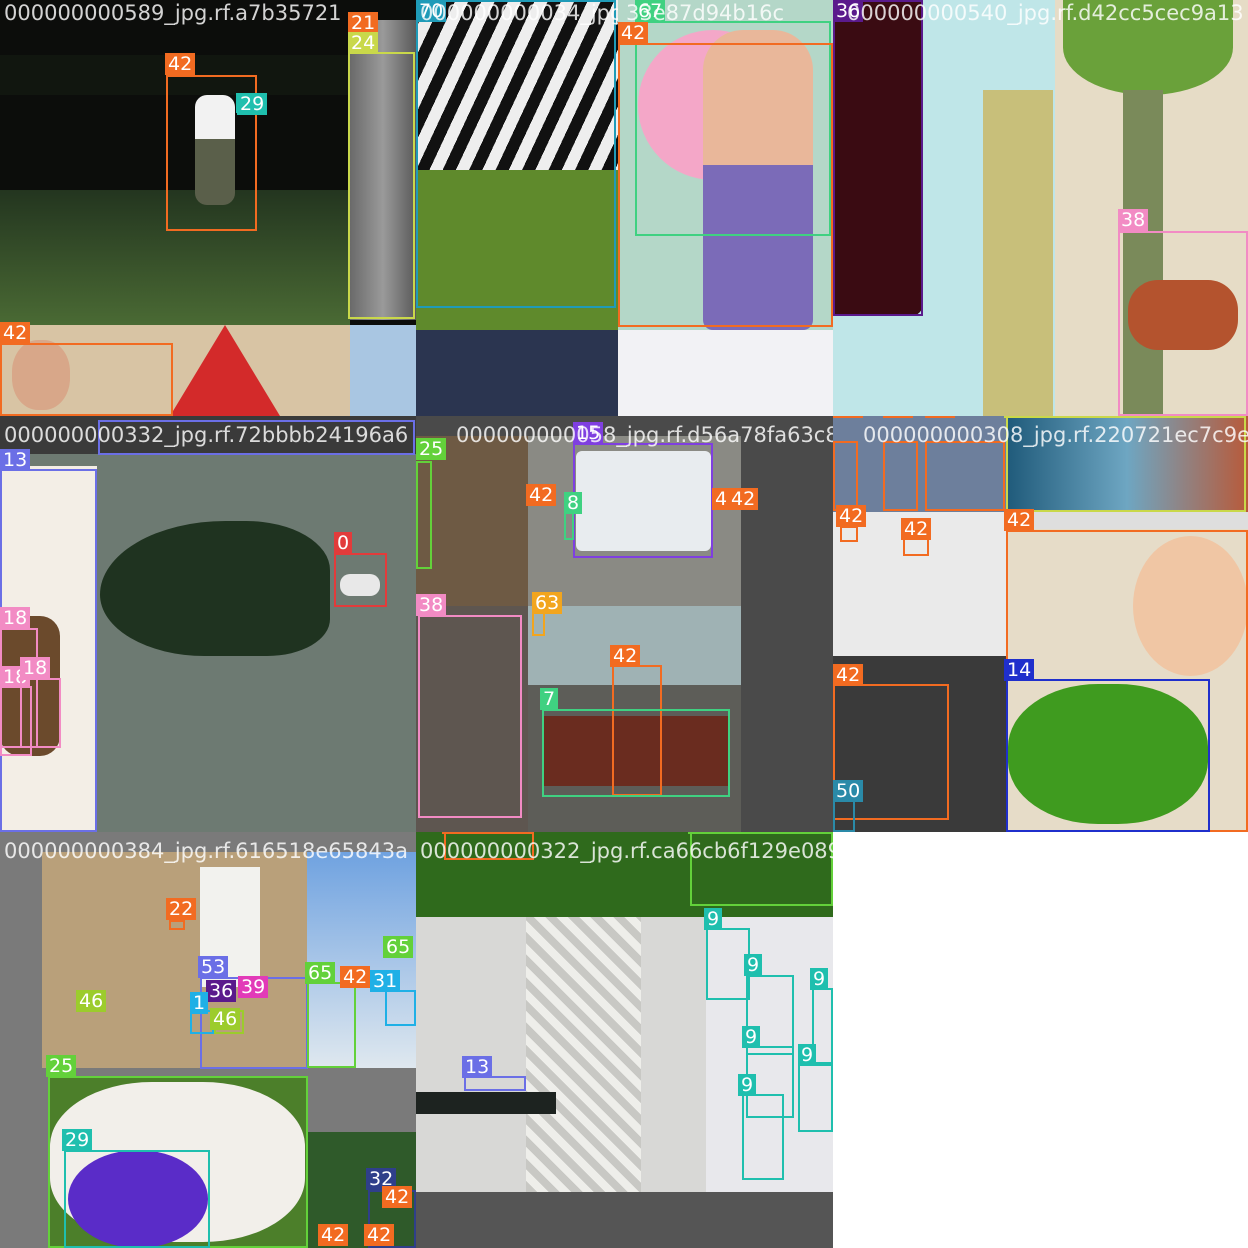 This screenshot has height=1248, width=1248. What do you see at coordinates (650, 11) in the screenshot?
I see `detection-label: 67` at bounding box center [650, 11].